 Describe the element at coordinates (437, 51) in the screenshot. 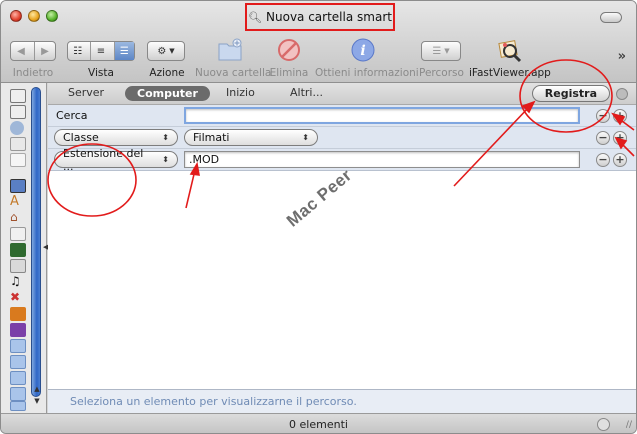

I see `path-icon: ☰` at that location.